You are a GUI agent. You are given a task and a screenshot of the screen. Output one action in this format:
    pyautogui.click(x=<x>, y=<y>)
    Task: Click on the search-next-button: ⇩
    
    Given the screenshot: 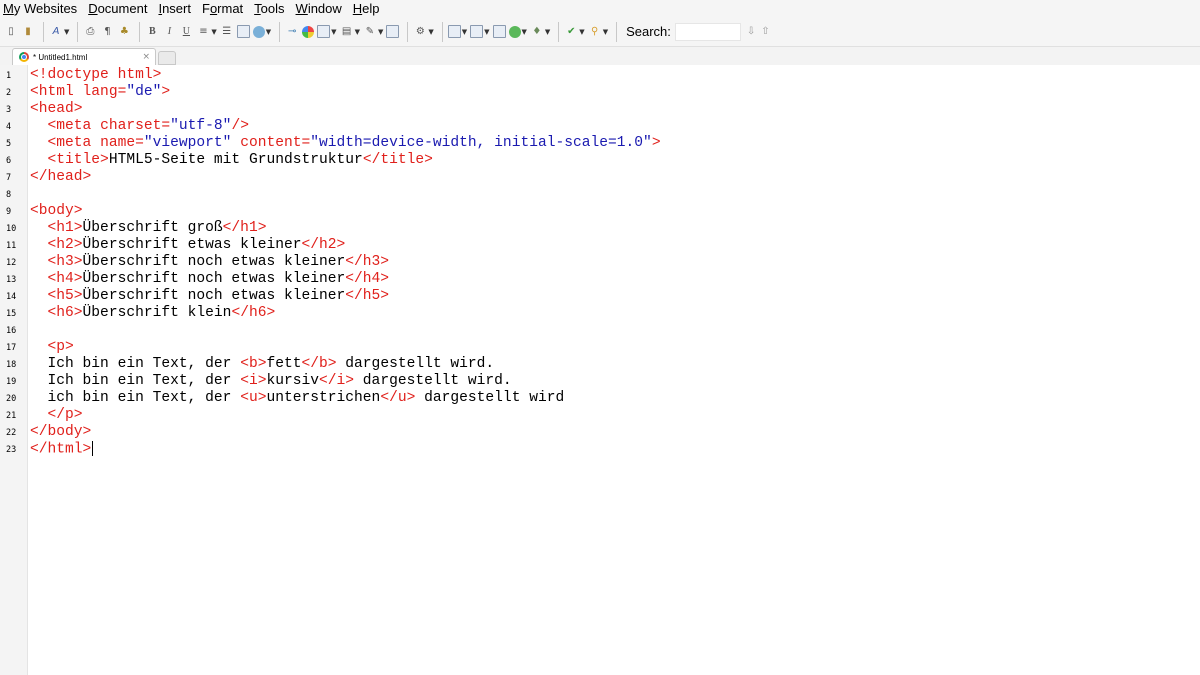 What is the action you would take?
    pyautogui.click(x=751, y=31)
    